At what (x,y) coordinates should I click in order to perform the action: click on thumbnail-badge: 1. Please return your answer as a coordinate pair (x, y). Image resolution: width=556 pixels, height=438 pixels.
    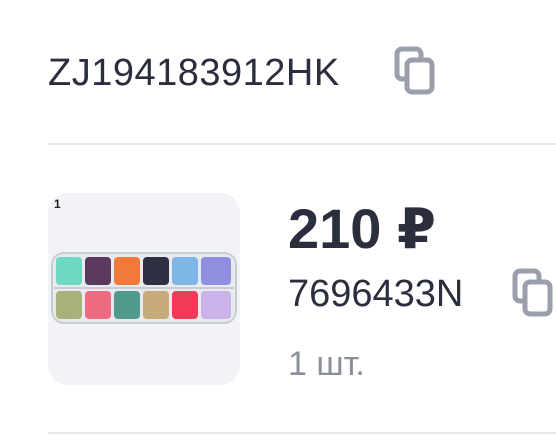
    Looking at the image, I should click on (57, 204).